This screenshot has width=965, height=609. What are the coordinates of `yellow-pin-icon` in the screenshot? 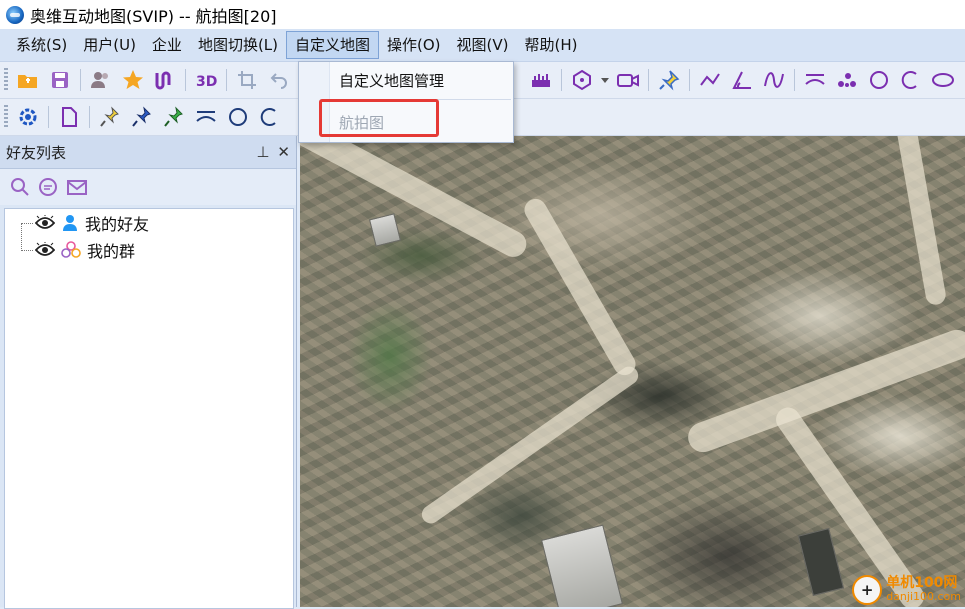 It's located at (110, 117).